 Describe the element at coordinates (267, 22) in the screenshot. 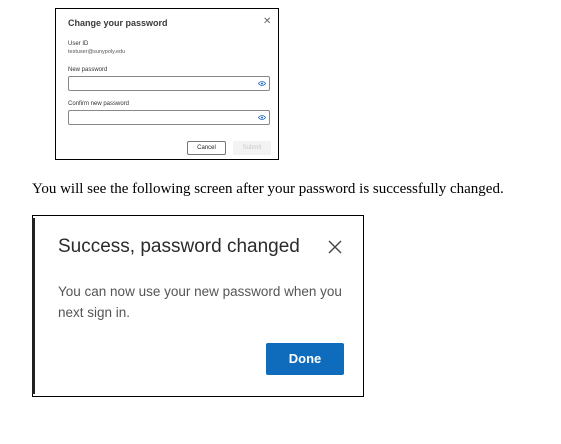

I see `close-icon: ✕` at that location.